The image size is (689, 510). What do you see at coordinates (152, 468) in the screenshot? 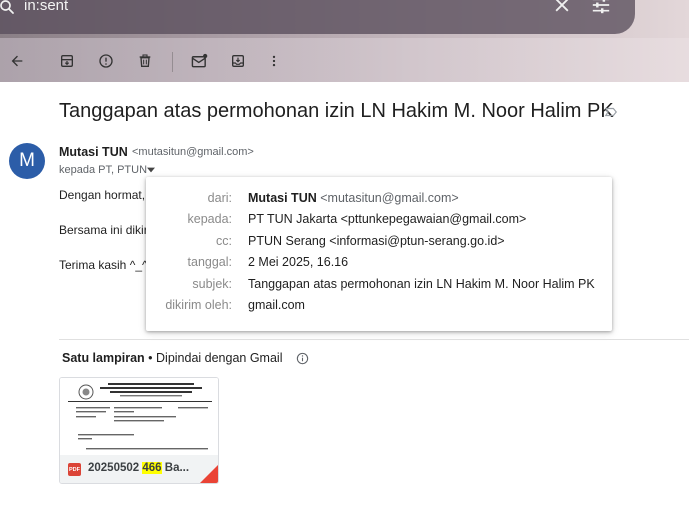
I see `filename-highlight: 466` at bounding box center [152, 468].